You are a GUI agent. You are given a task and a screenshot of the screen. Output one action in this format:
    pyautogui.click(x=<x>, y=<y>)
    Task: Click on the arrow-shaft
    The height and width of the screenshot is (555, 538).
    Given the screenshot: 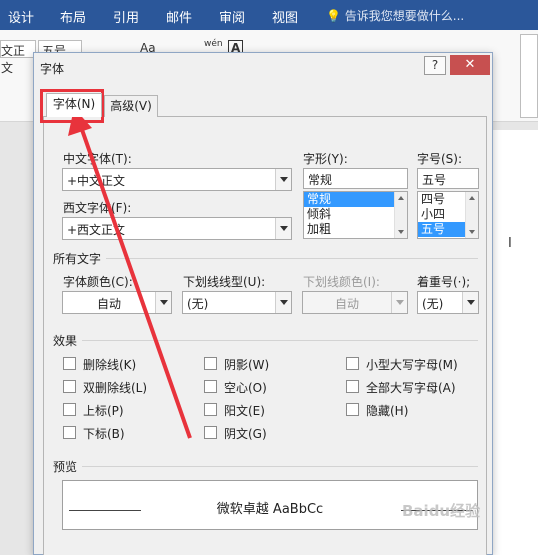 What is the action you would take?
    pyautogui.click(x=135, y=281)
    